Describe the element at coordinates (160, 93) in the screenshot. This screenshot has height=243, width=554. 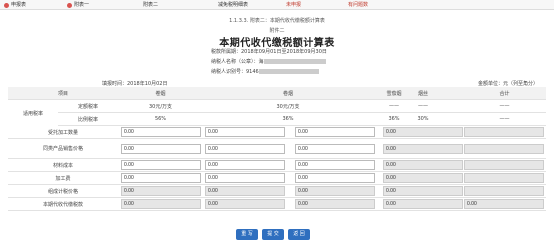
I see `header-col1: 卷烟` at that location.